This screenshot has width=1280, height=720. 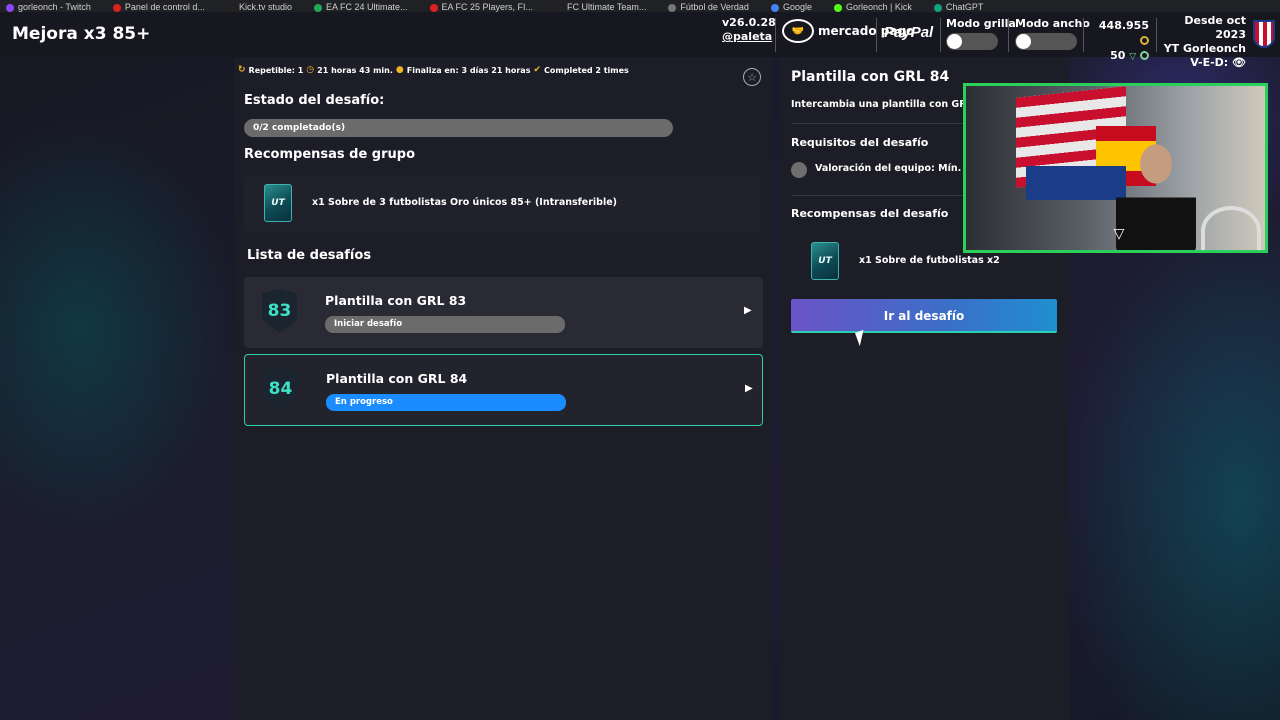 What do you see at coordinates (798, 31) in the screenshot?
I see `handshake-icon: 🤝` at bounding box center [798, 31].